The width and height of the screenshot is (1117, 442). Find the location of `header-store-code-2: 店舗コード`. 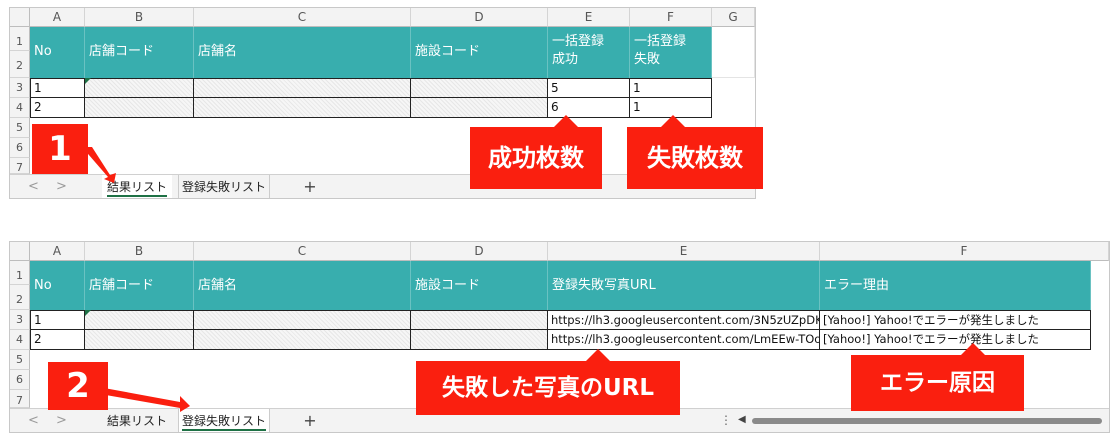

header-store-code-2: 店舗コード is located at coordinates (139, 285).